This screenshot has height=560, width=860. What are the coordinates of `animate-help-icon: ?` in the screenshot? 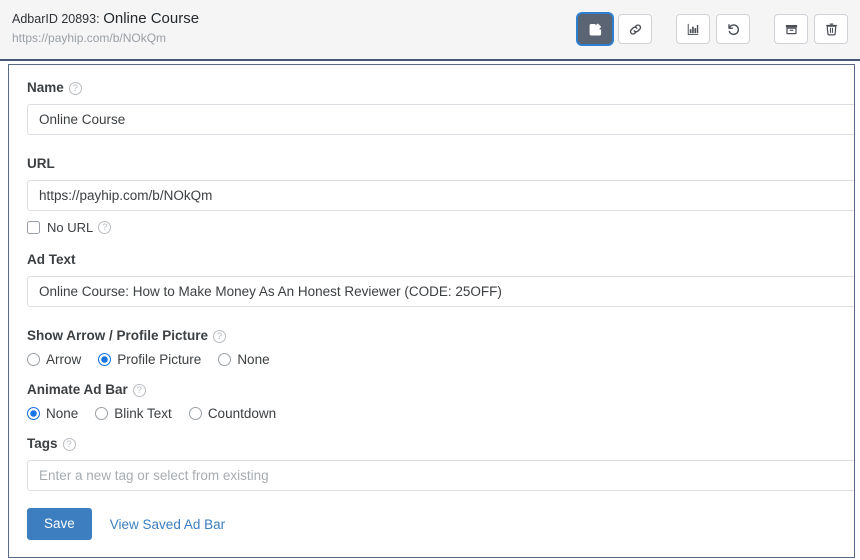 It's located at (139, 390).